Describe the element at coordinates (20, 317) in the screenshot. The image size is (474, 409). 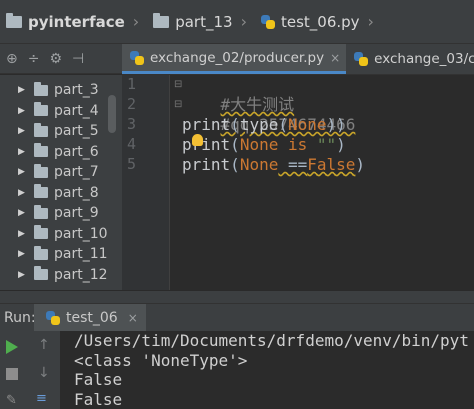
I see `run-label: Run:` at that location.